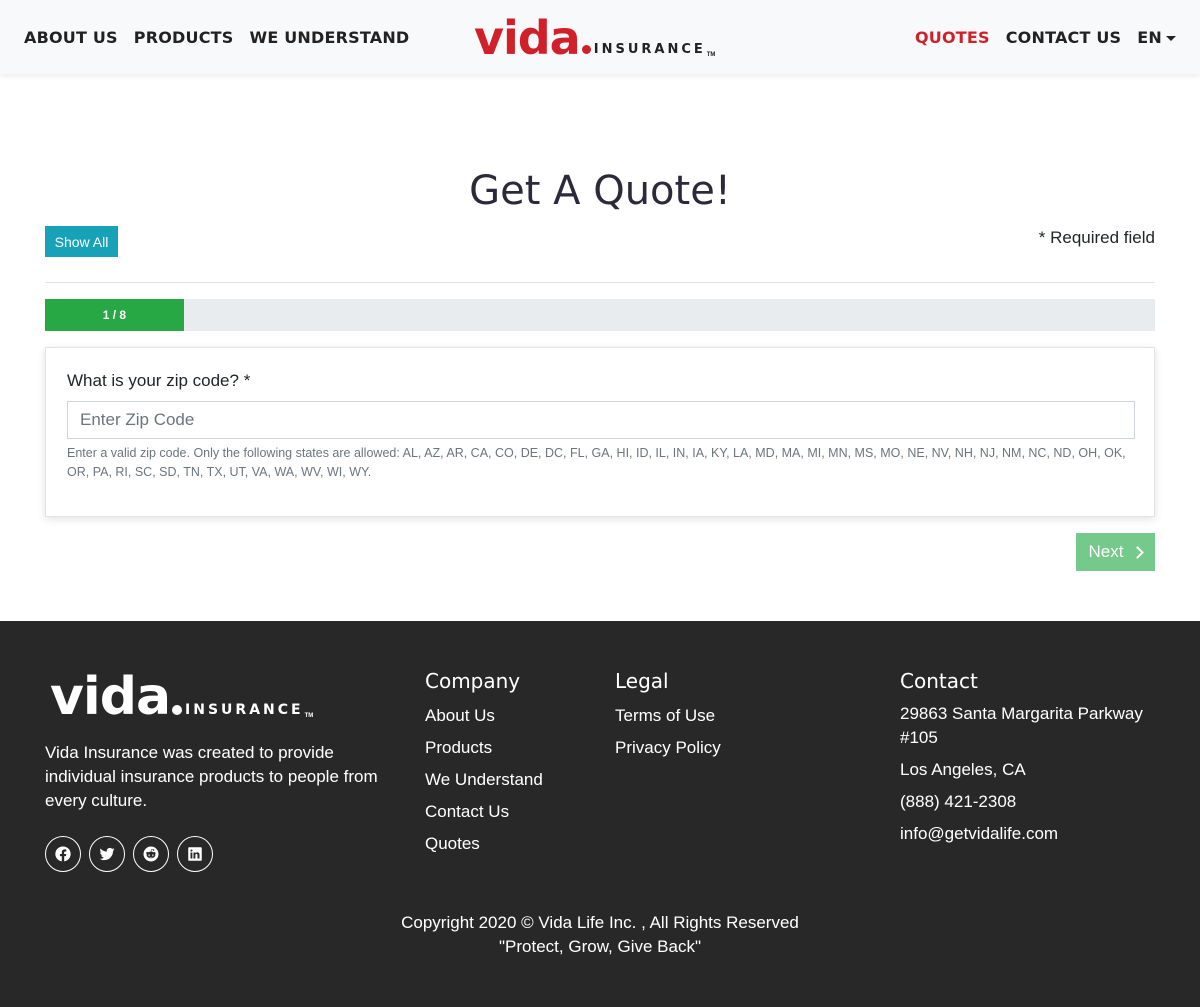 The image size is (1200, 1007). I want to click on linkedin-icon, so click(195, 854).